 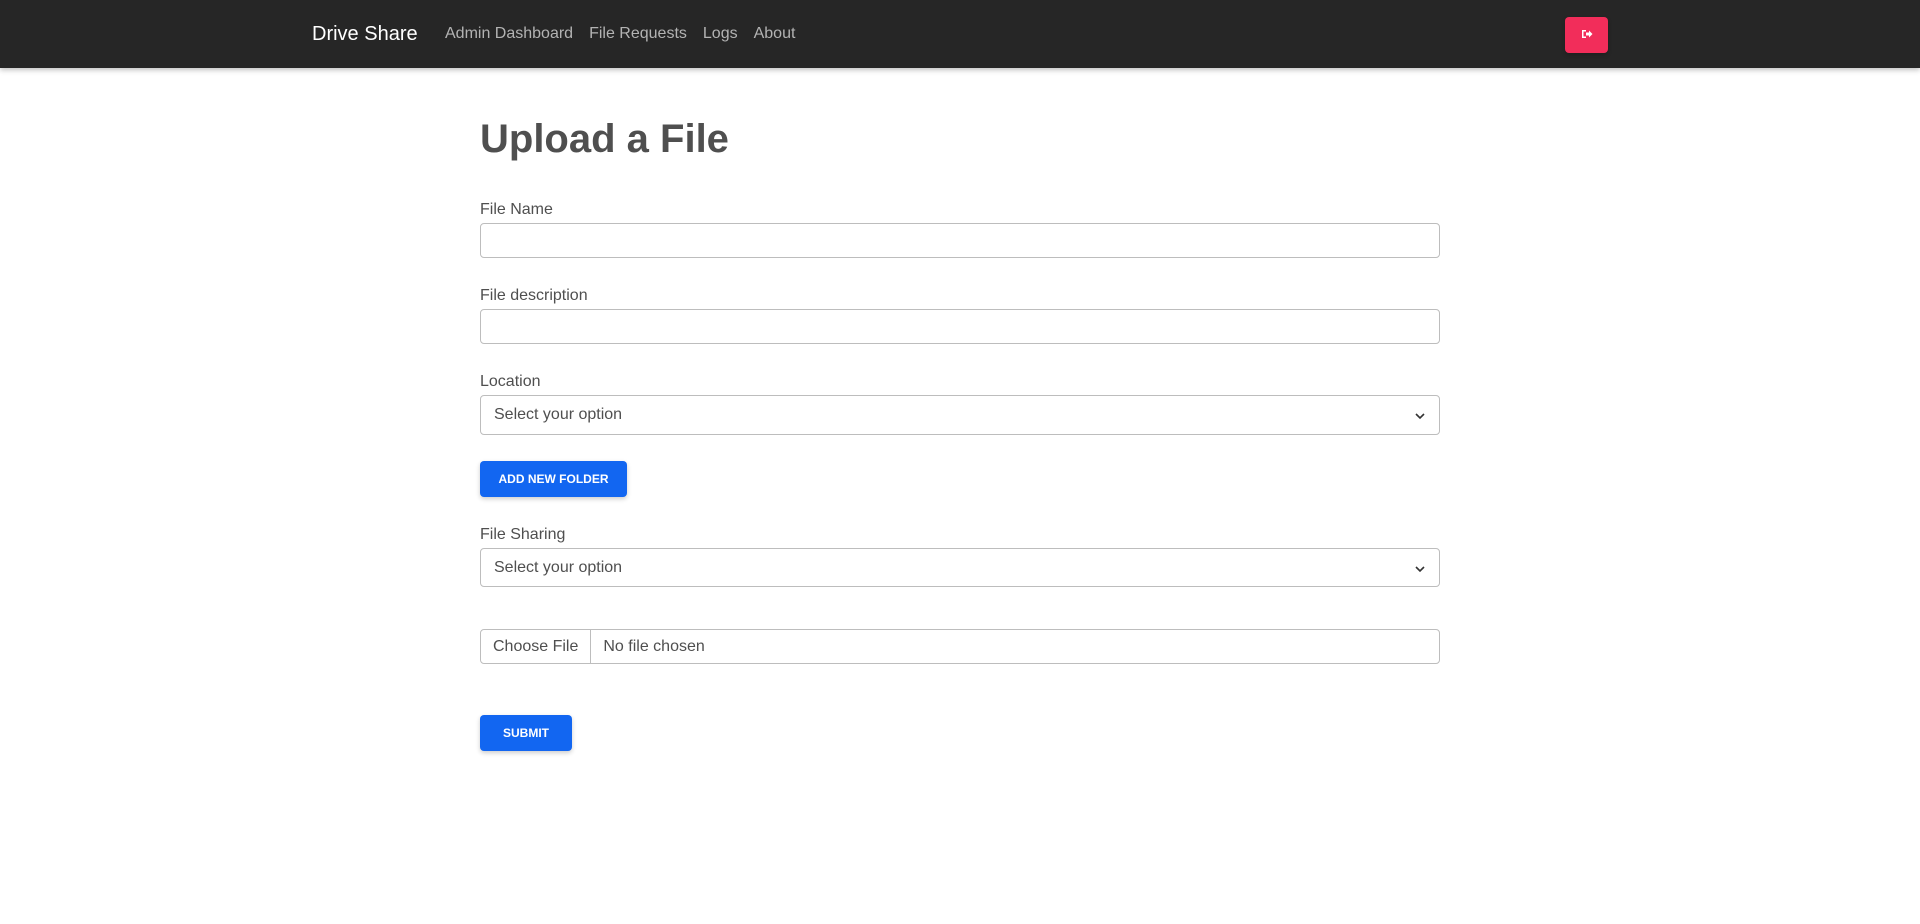 I want to click on nav-link-file-requests: File Requests, so click(x=638, y=34).